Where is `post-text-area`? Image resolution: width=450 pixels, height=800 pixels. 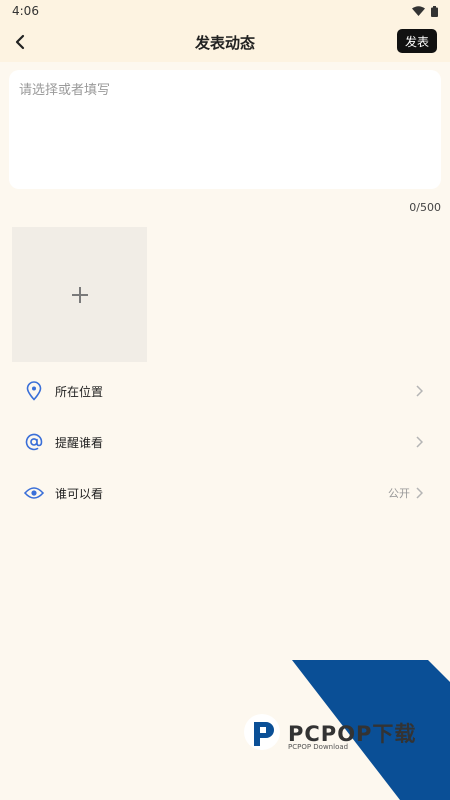 post-text-area is located at coordinates (225, 129).